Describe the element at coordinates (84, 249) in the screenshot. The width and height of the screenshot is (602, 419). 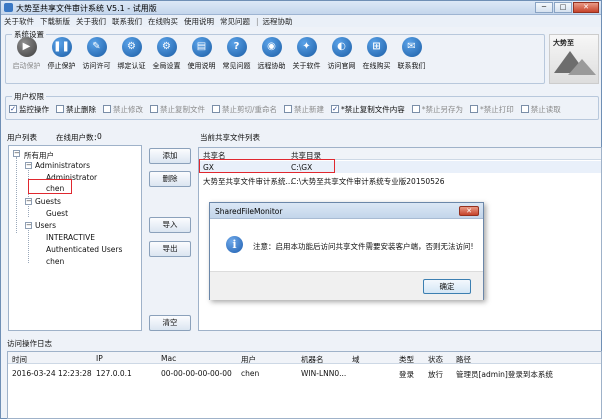
I see `tree-node-user: Authenticated Users` at that location.